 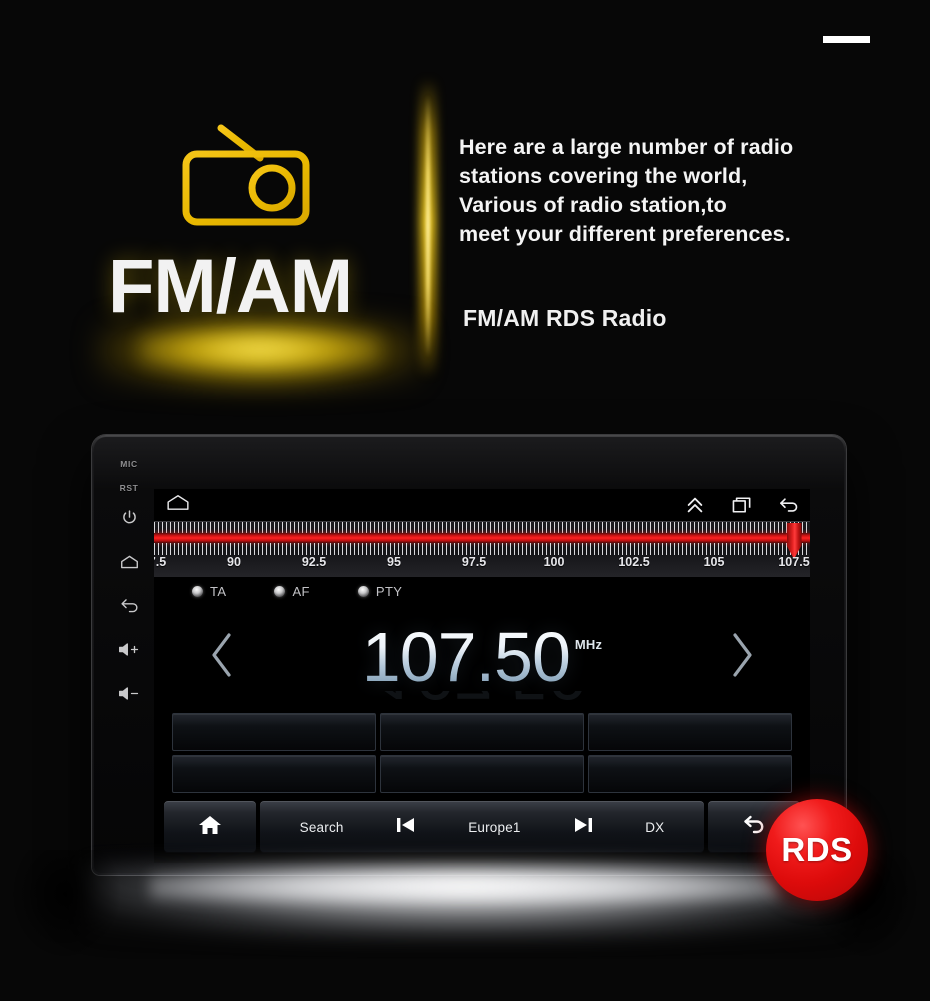 I want to click on power-button, so click(x=129, y=520).